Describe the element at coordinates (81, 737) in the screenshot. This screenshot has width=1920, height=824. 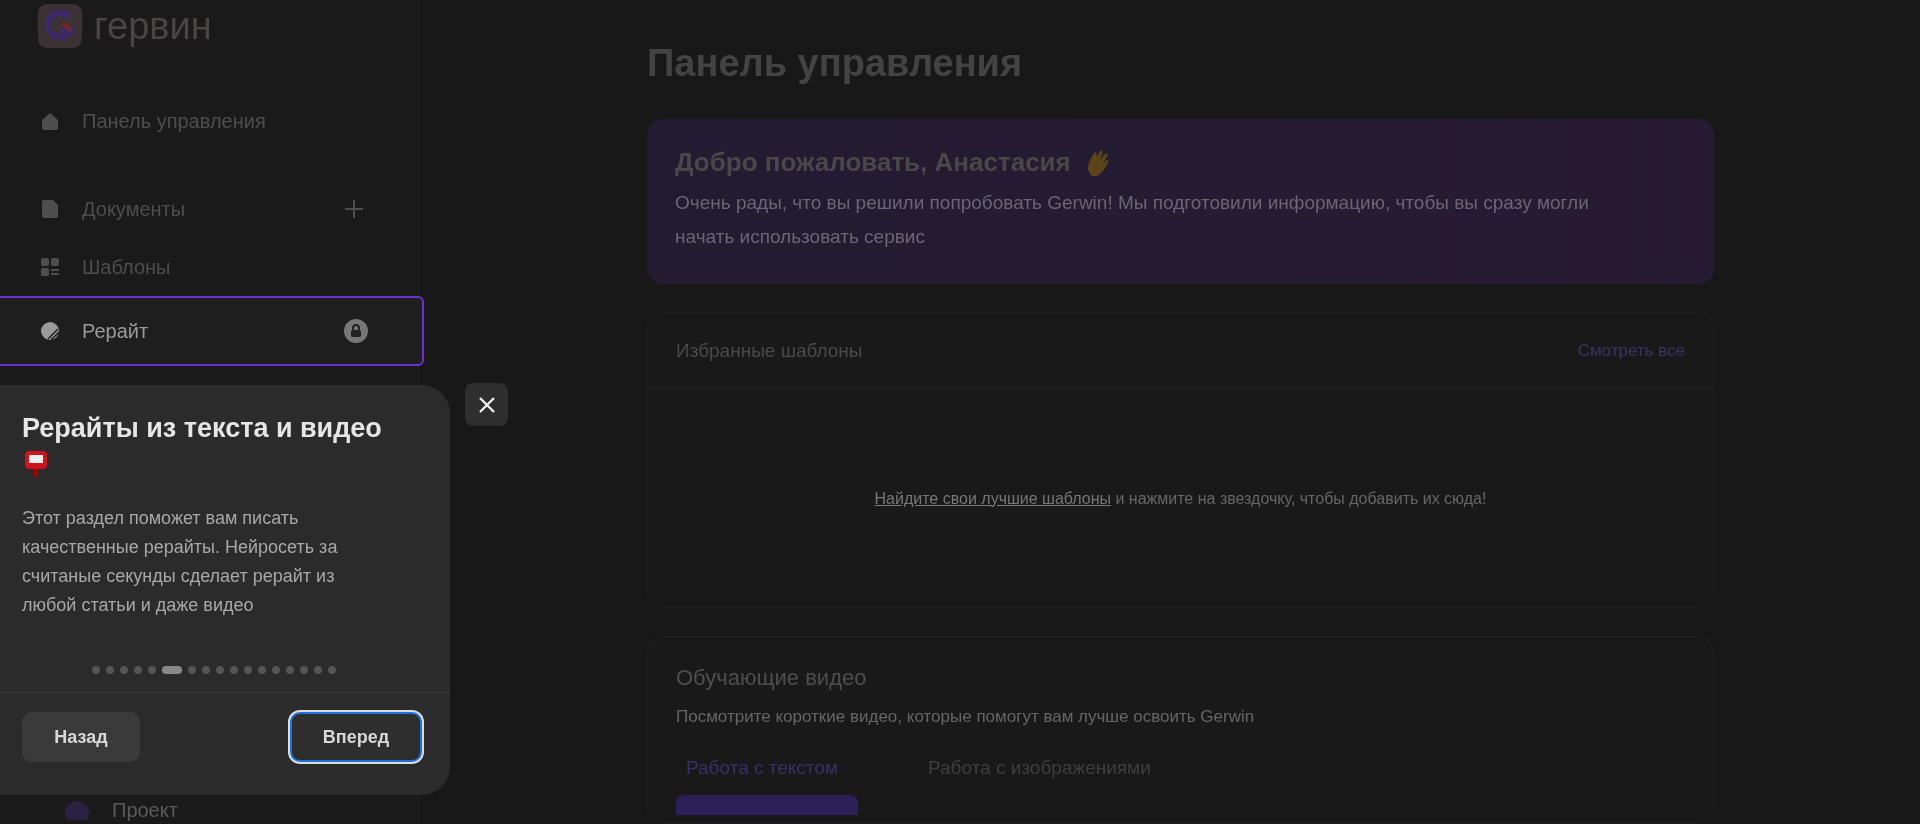
I see `back-button: Назад` at that location.